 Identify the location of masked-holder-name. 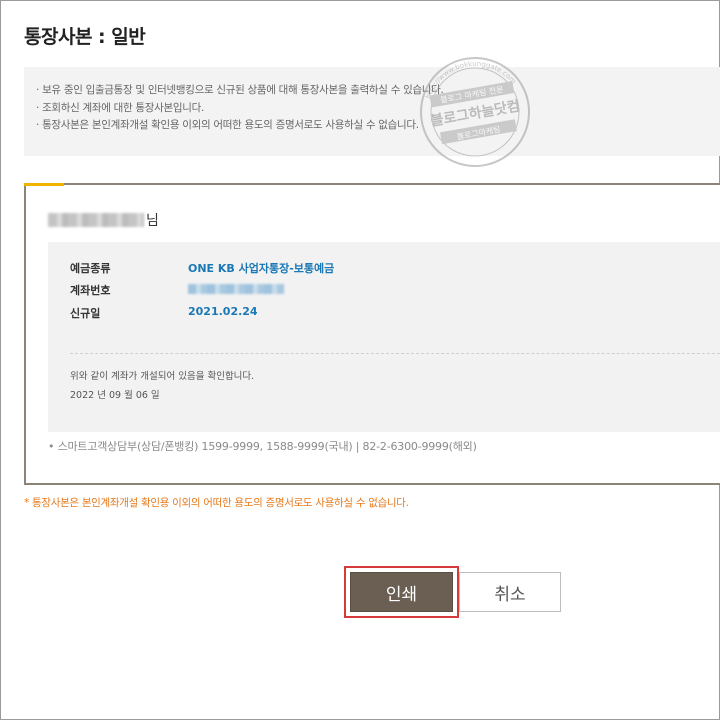
(96, 220).